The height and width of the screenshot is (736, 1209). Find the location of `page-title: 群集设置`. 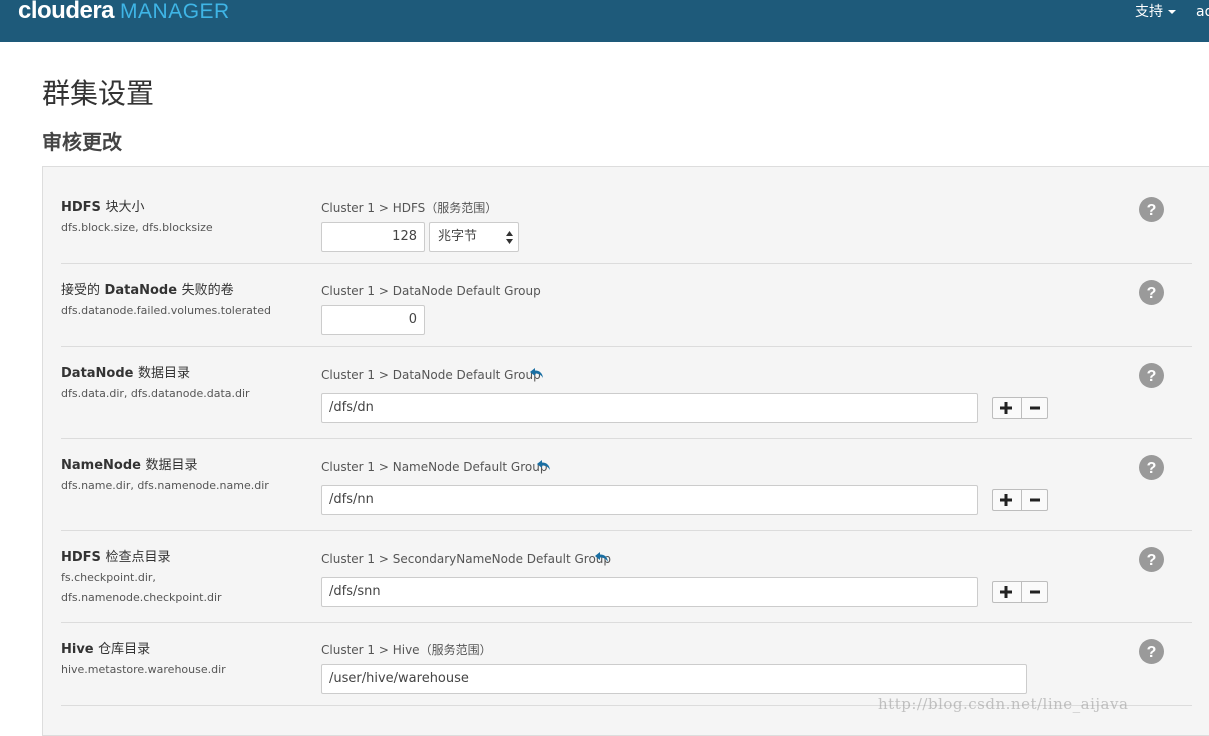

page-title: 群集设置 is located at coordinates (98, 93).